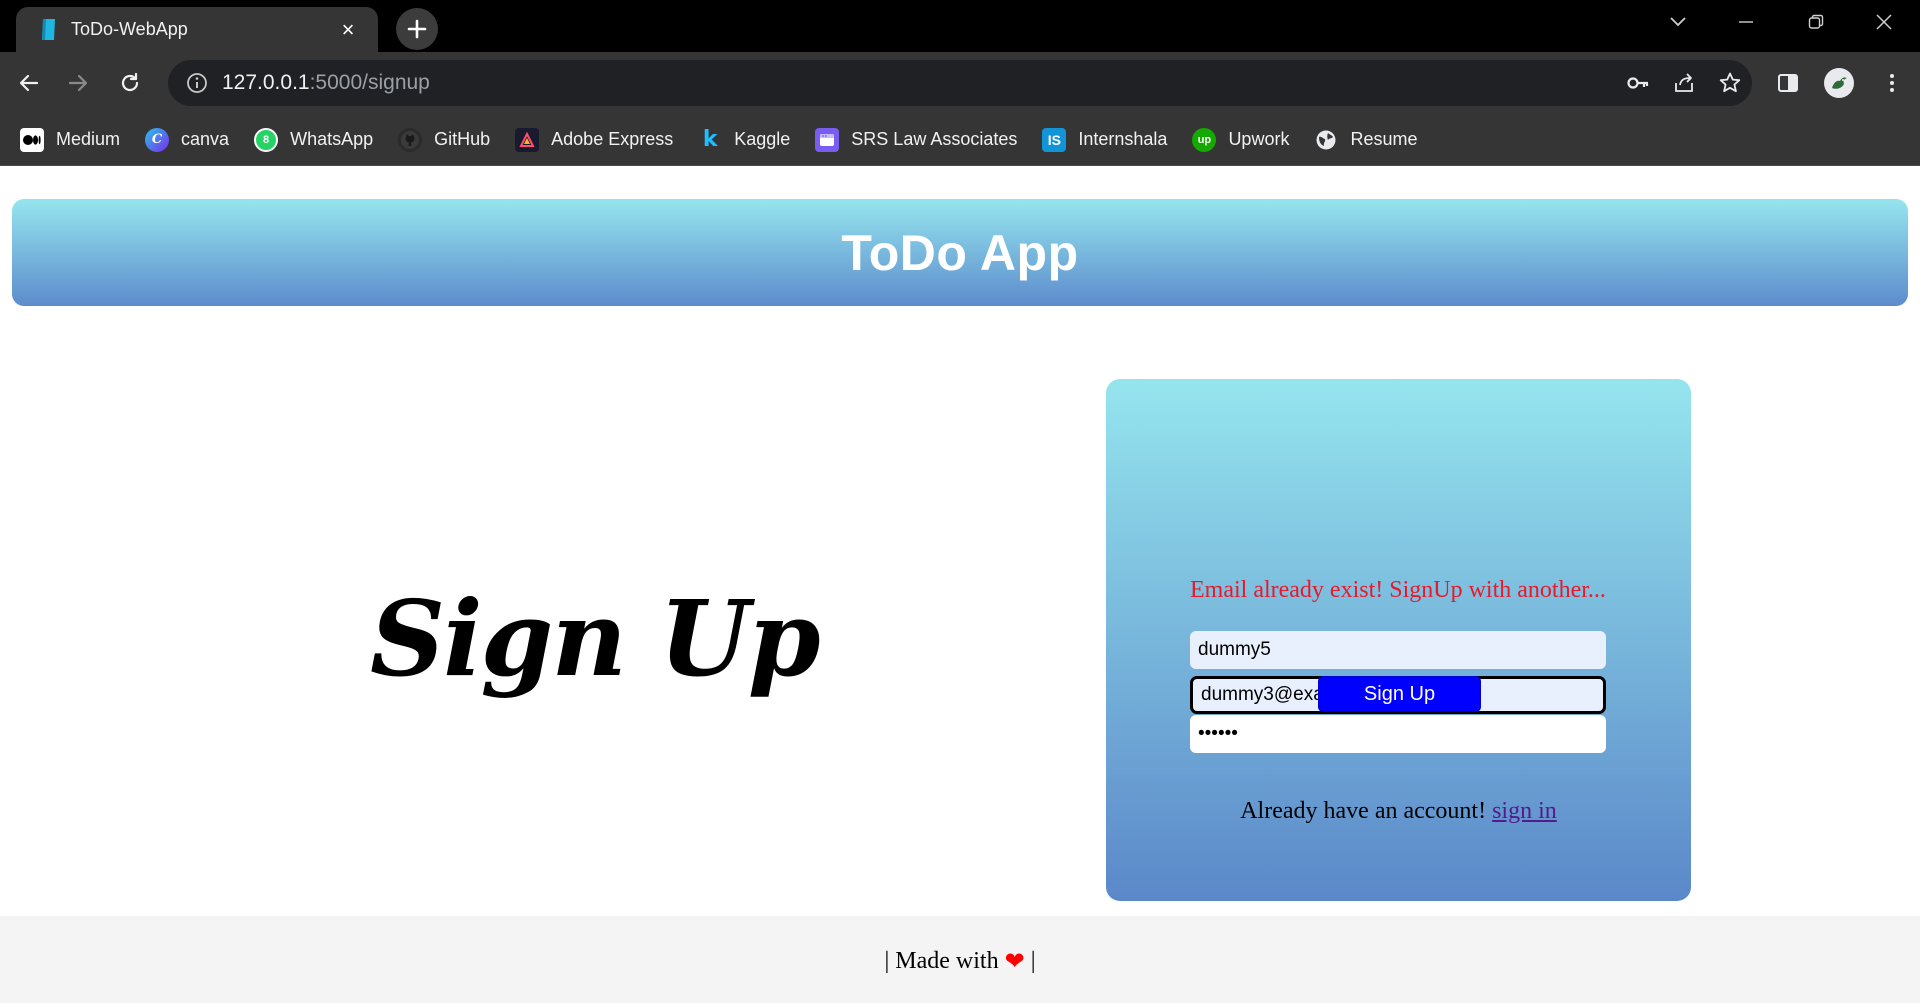 Image resolution: width=1920 pixels, height=1003 pixels. I want to click on forward-icon, so click(78, 83).